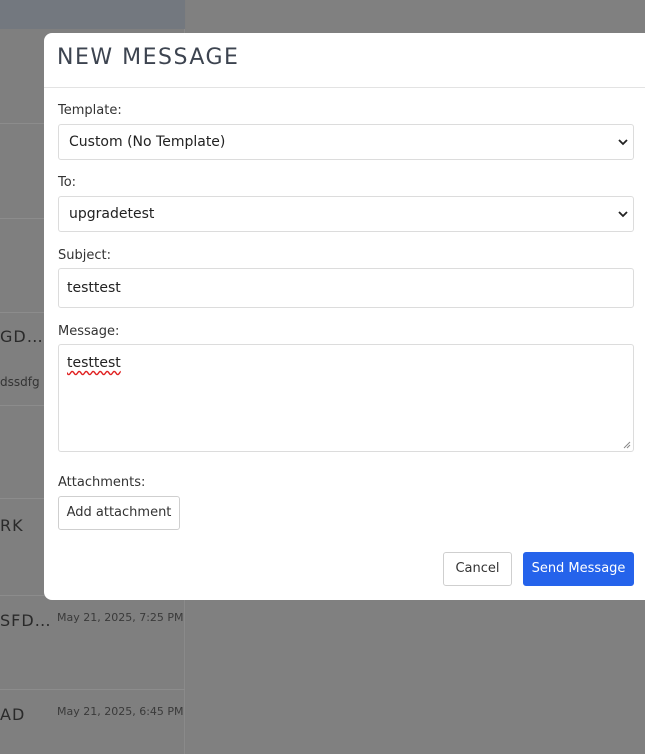  Describe the element at coordinates (67, 182) in the screenshot. I see `to-label: To:` at that location.